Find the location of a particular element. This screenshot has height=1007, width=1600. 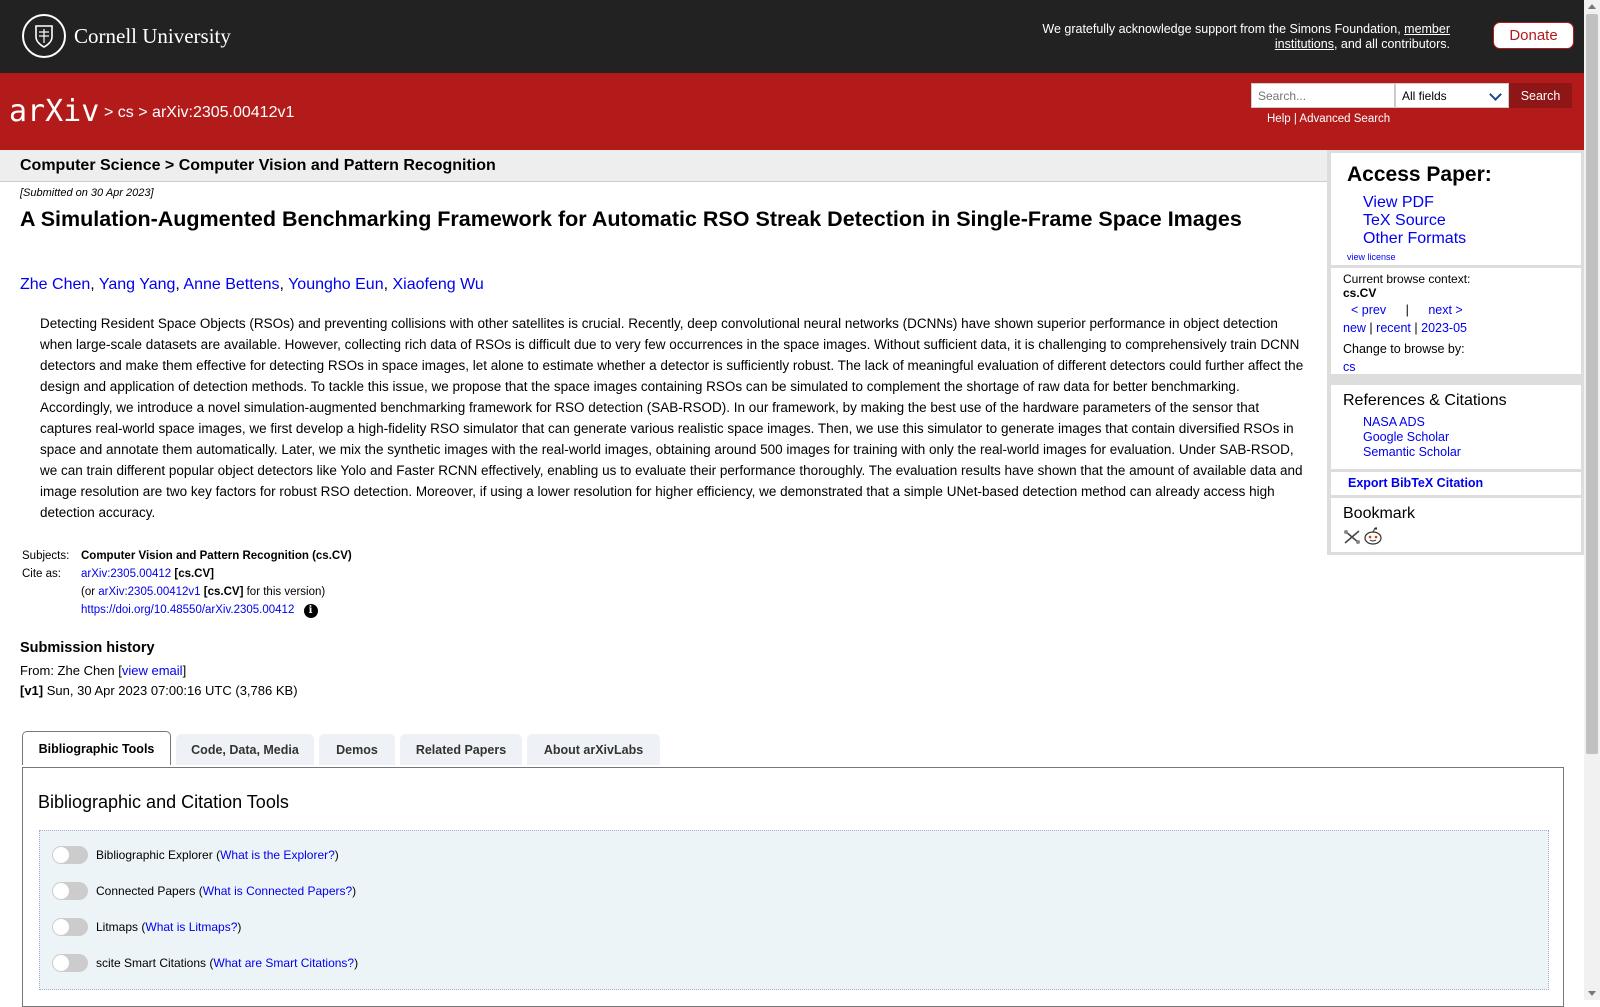

advanced-search-link: Advanced Search is located at coordinates (1344, 119).